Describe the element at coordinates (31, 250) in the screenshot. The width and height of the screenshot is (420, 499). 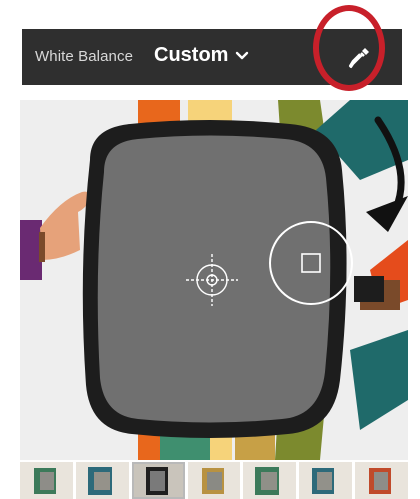
I see `sleeve` at that location.